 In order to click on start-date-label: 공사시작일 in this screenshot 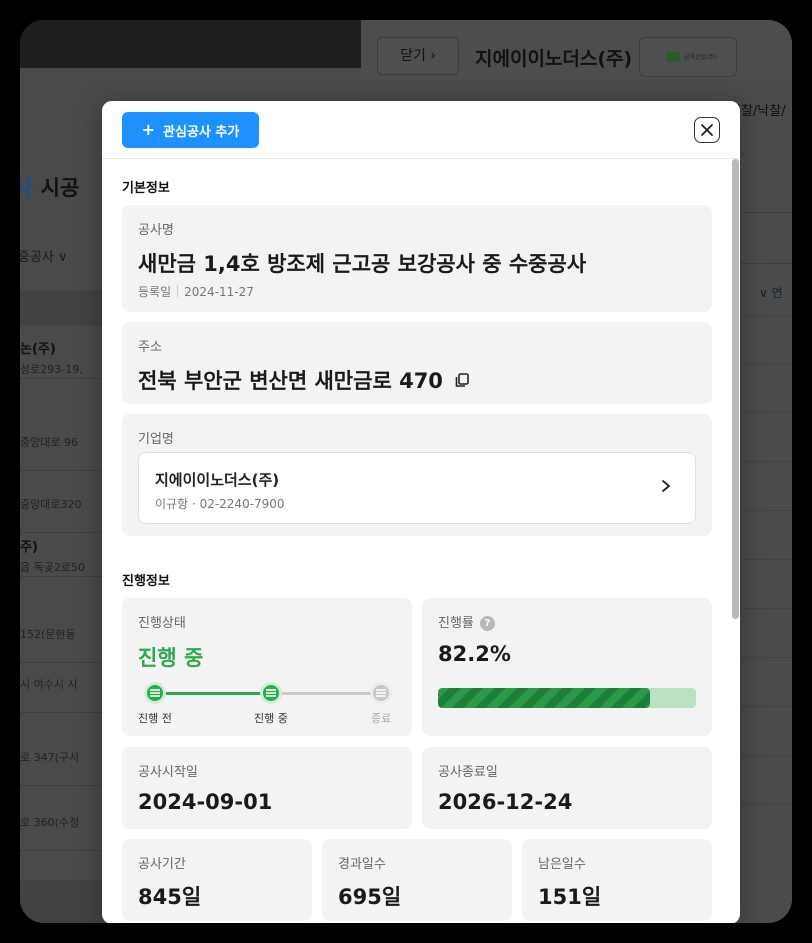, I will do `click(168, 772)`.